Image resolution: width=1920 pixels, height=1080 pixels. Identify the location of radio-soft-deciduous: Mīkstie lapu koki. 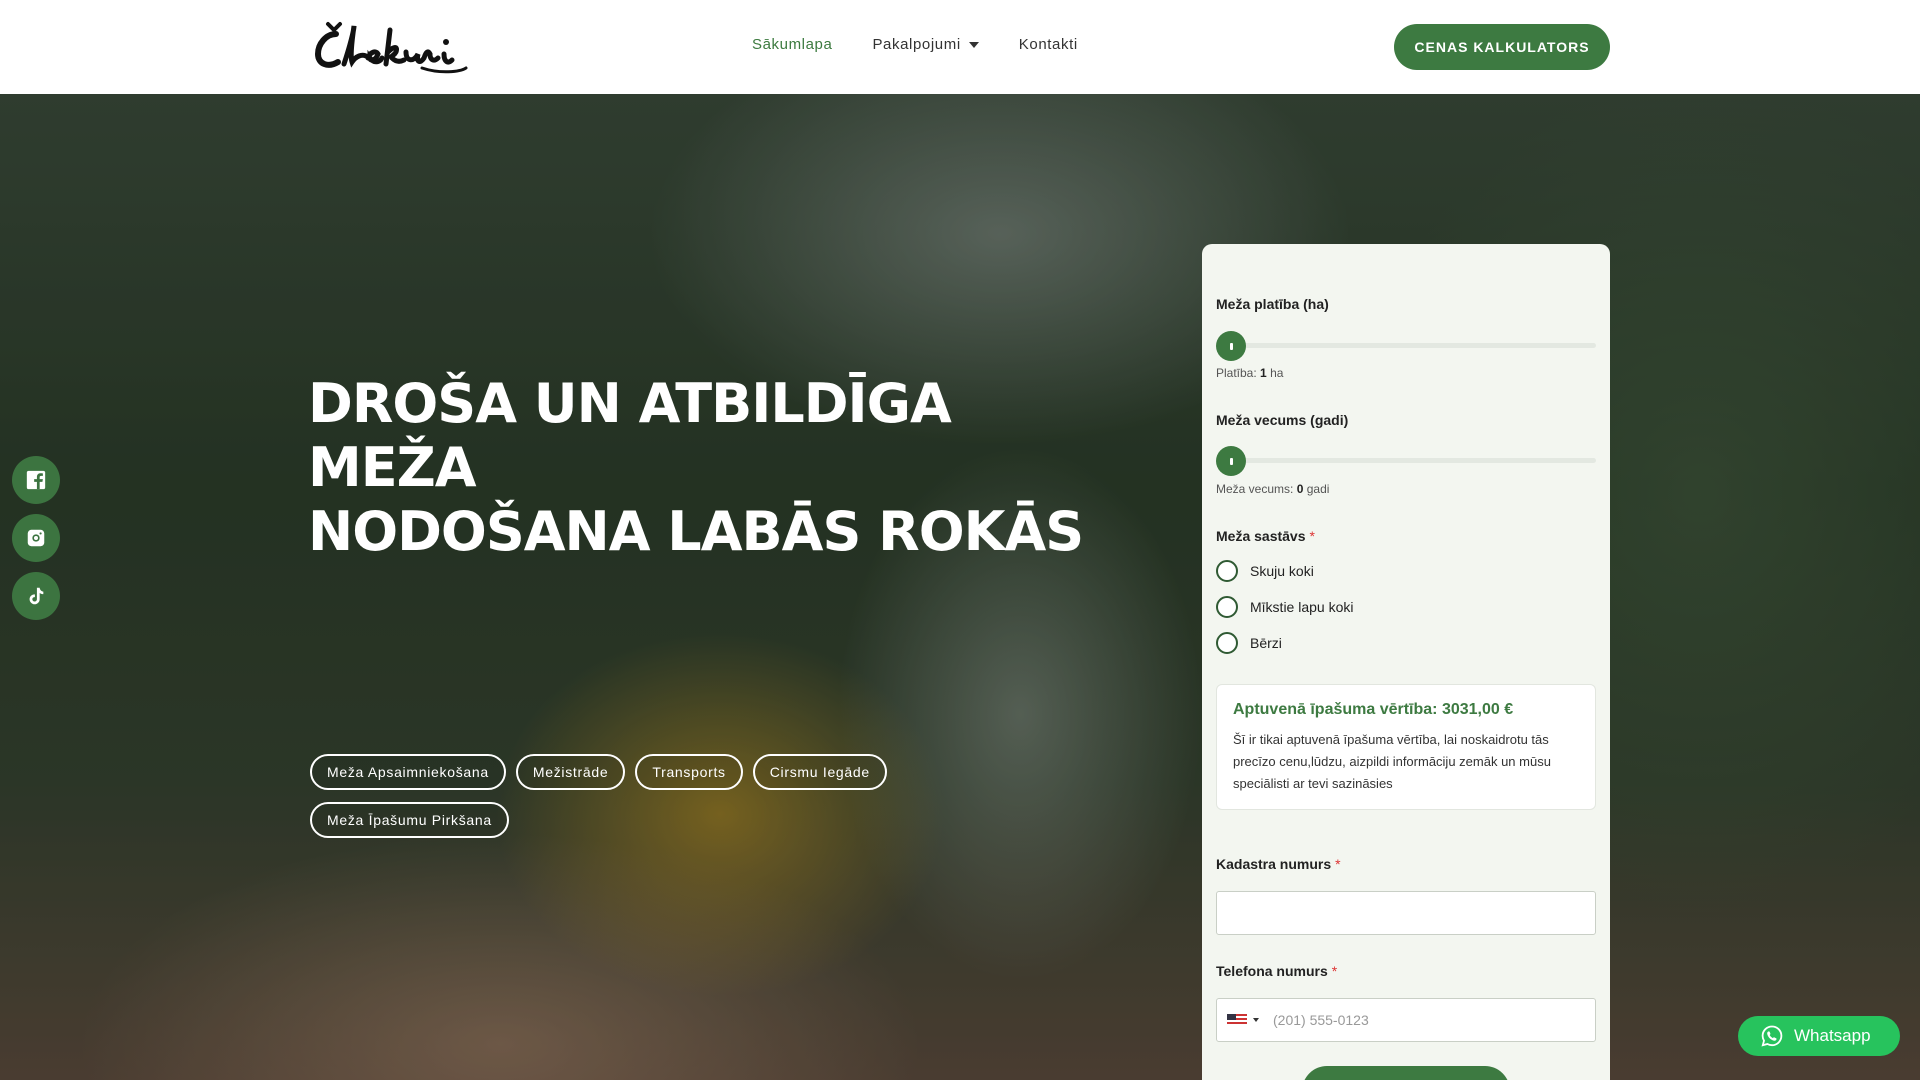
(1284, 607).